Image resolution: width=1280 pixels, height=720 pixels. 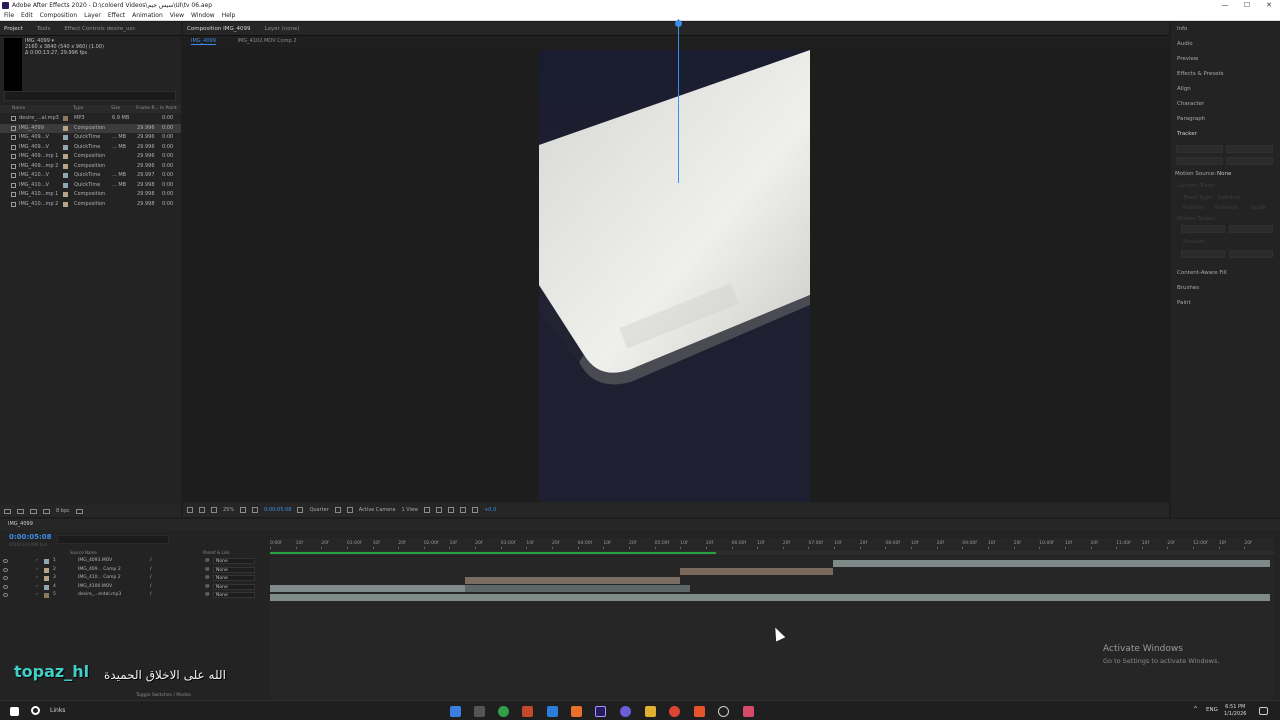 What do you see at coordinates (99, 569) in the screenshot?
I see `layer-name: IMG_409... Comp 2` at bounding box center [99, 569].